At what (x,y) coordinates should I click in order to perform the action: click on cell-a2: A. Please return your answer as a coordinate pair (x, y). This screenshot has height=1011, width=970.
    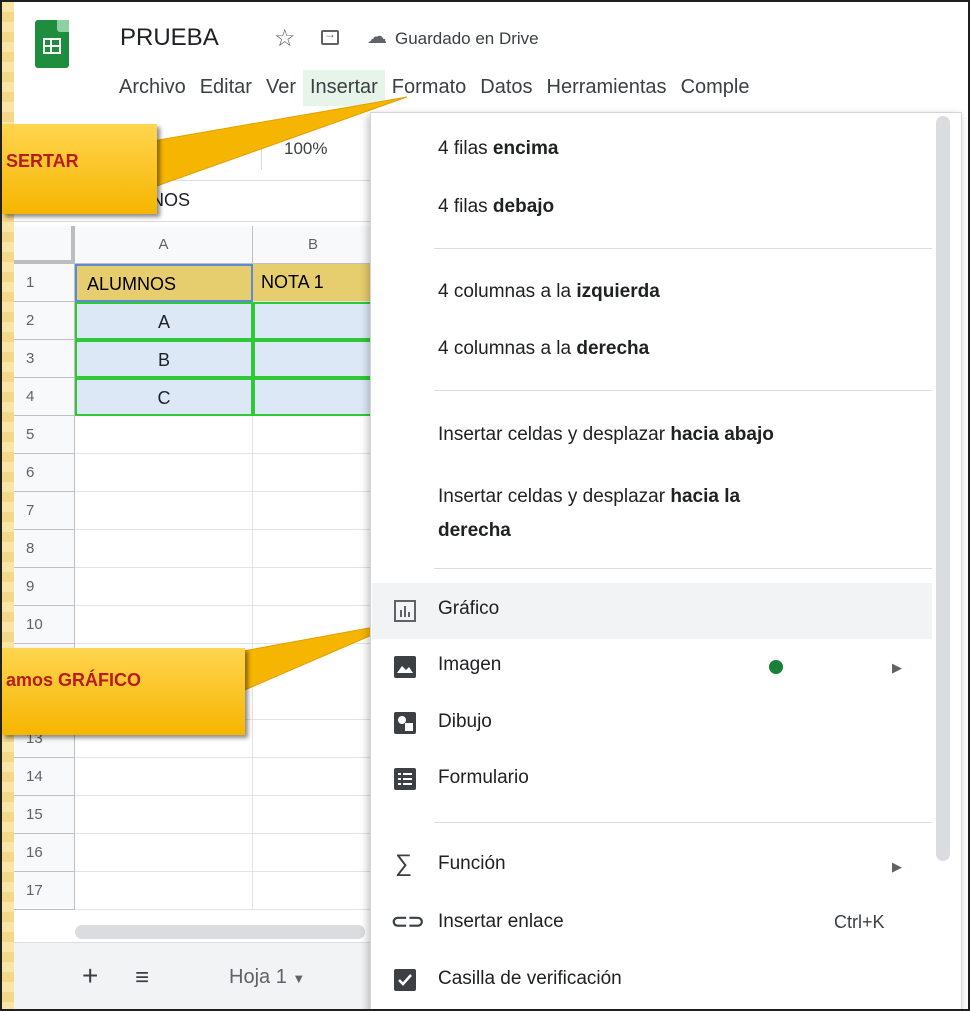
    Looking at the image, I should click on (164, 321).